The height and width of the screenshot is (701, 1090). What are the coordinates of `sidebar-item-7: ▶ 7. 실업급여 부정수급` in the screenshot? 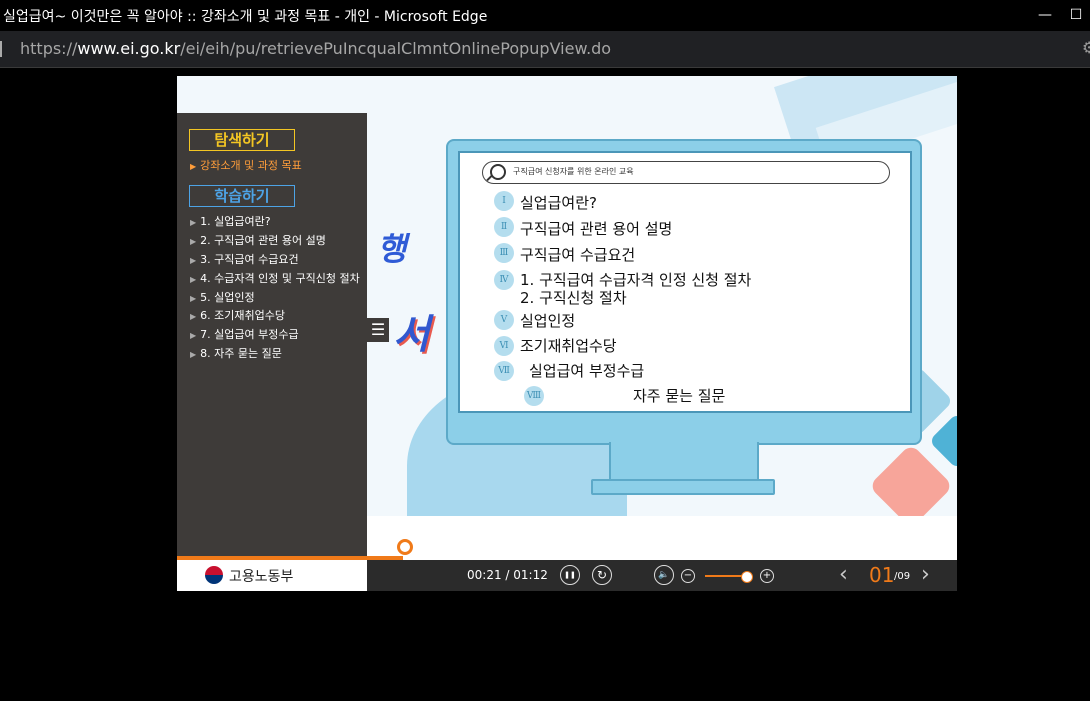 It's located at (244, 334).